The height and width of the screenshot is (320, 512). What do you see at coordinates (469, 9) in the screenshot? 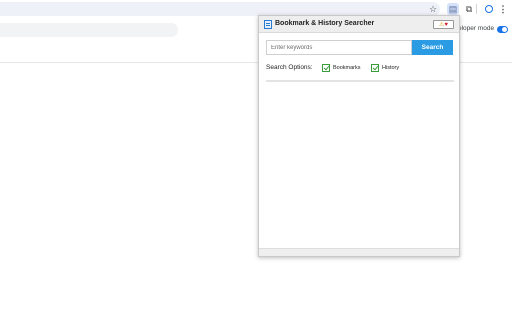
I see `puzzle-icon: ⧉` at bounding box center [469, 9].